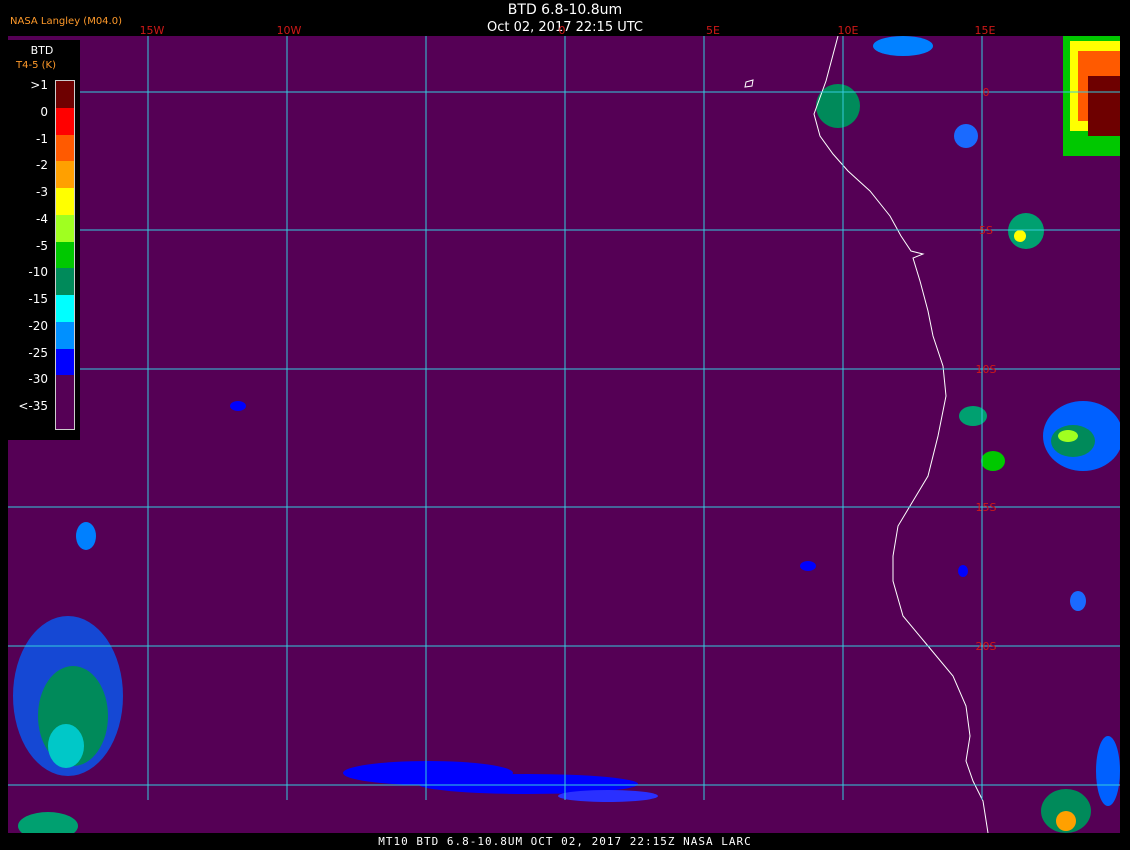 Image resolution: width=1130 pixels, height=850 pixels. Describe the element at coordinates (44, 111) in the screenshot. I see `legend-tick-label: 0` at that location.